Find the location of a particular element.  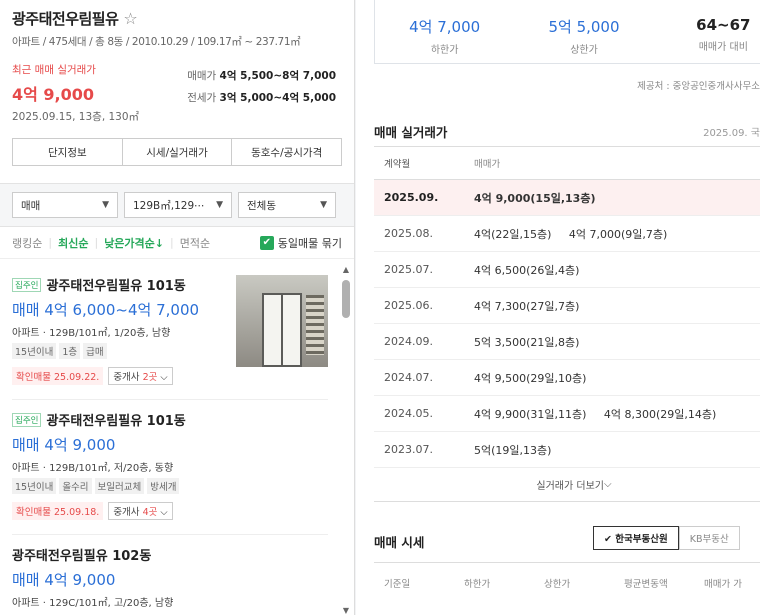

scroll-down-icon: ▼ is located at coordinates (346, 610).